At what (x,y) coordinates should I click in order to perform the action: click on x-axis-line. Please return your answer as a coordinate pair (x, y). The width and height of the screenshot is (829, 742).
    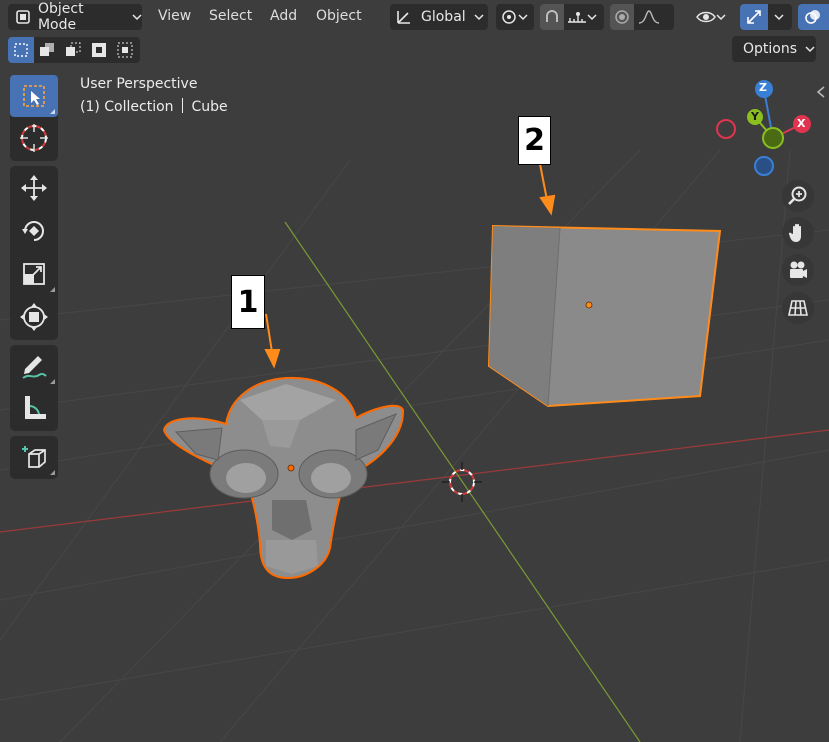
    Looking at the image, I should click on (414, 481).